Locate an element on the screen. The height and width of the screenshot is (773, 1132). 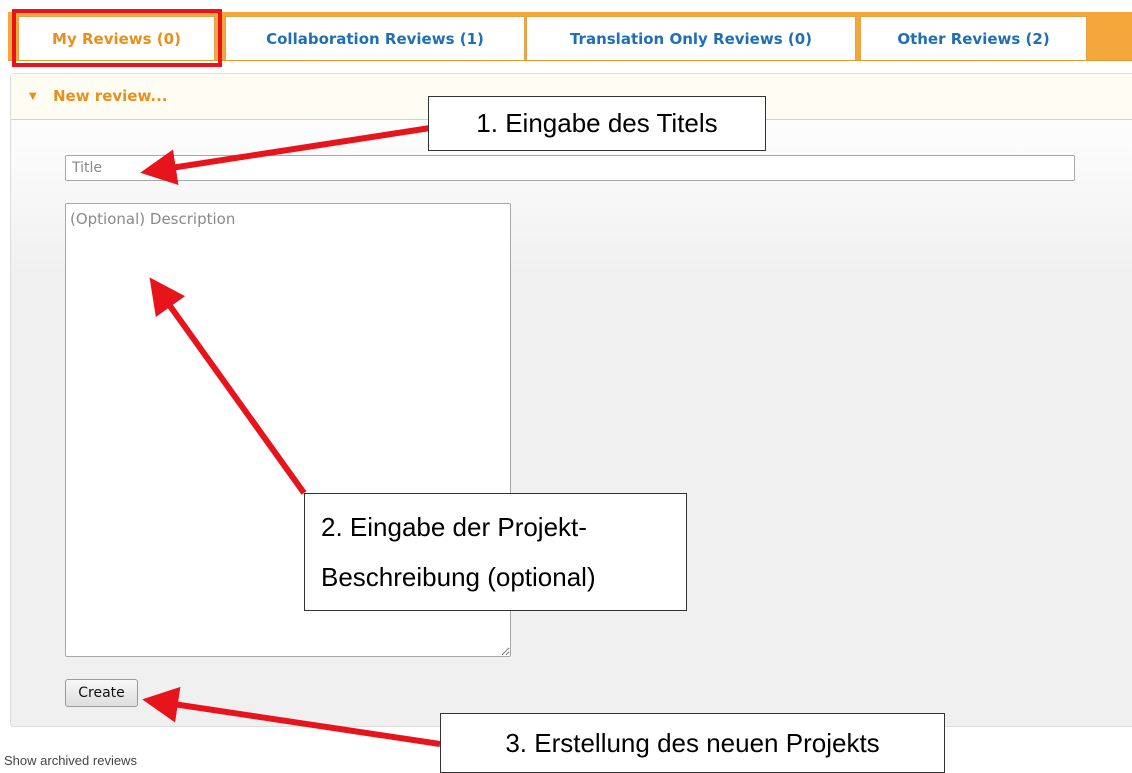
tab-collaboration-reviews: Collaboration Reviews (1) is located at coordinates (375, 38).